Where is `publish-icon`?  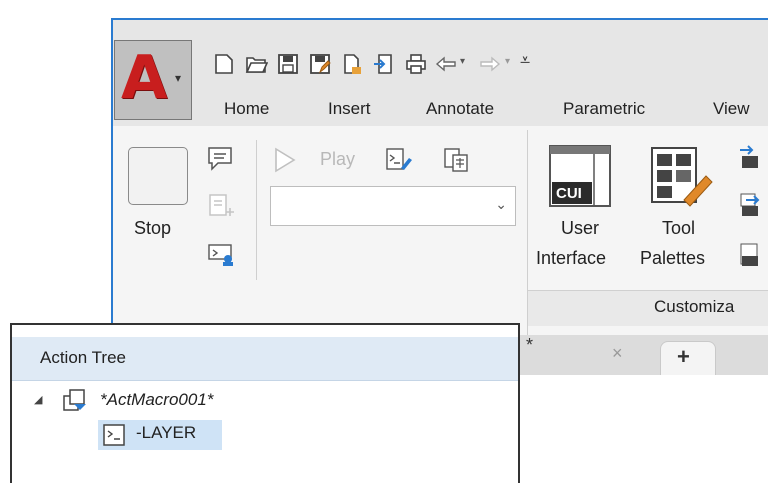 publish-icon is located at coordinates (352, 64).